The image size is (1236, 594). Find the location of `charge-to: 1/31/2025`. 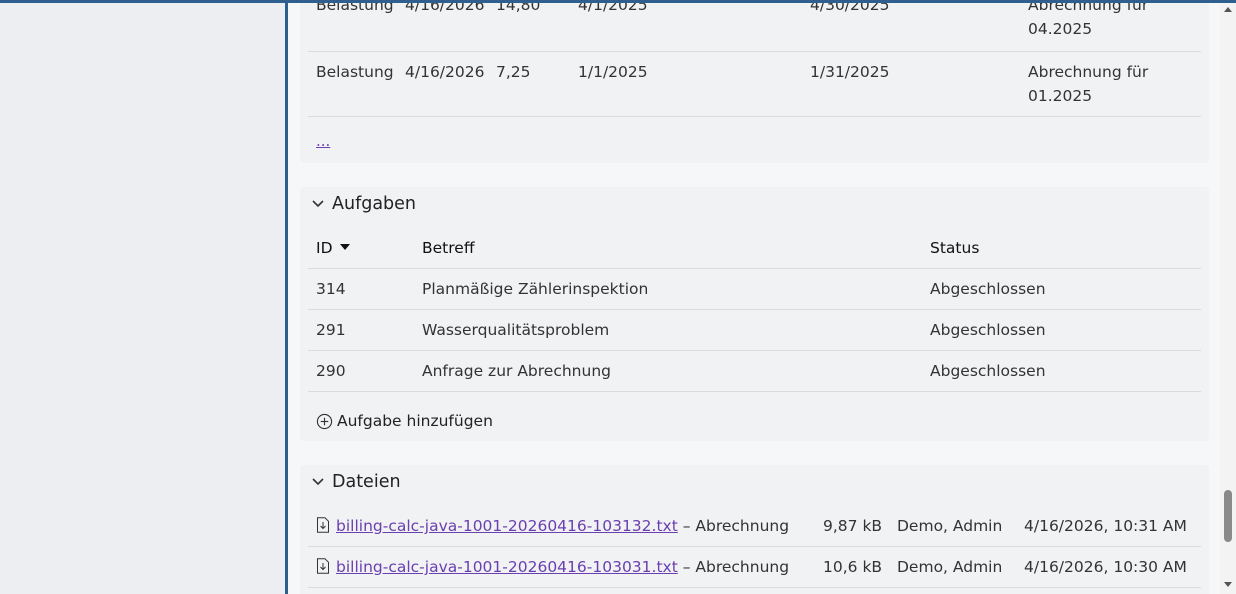

charge-to: 1/31/2025 is located at coordinates (850, 72).